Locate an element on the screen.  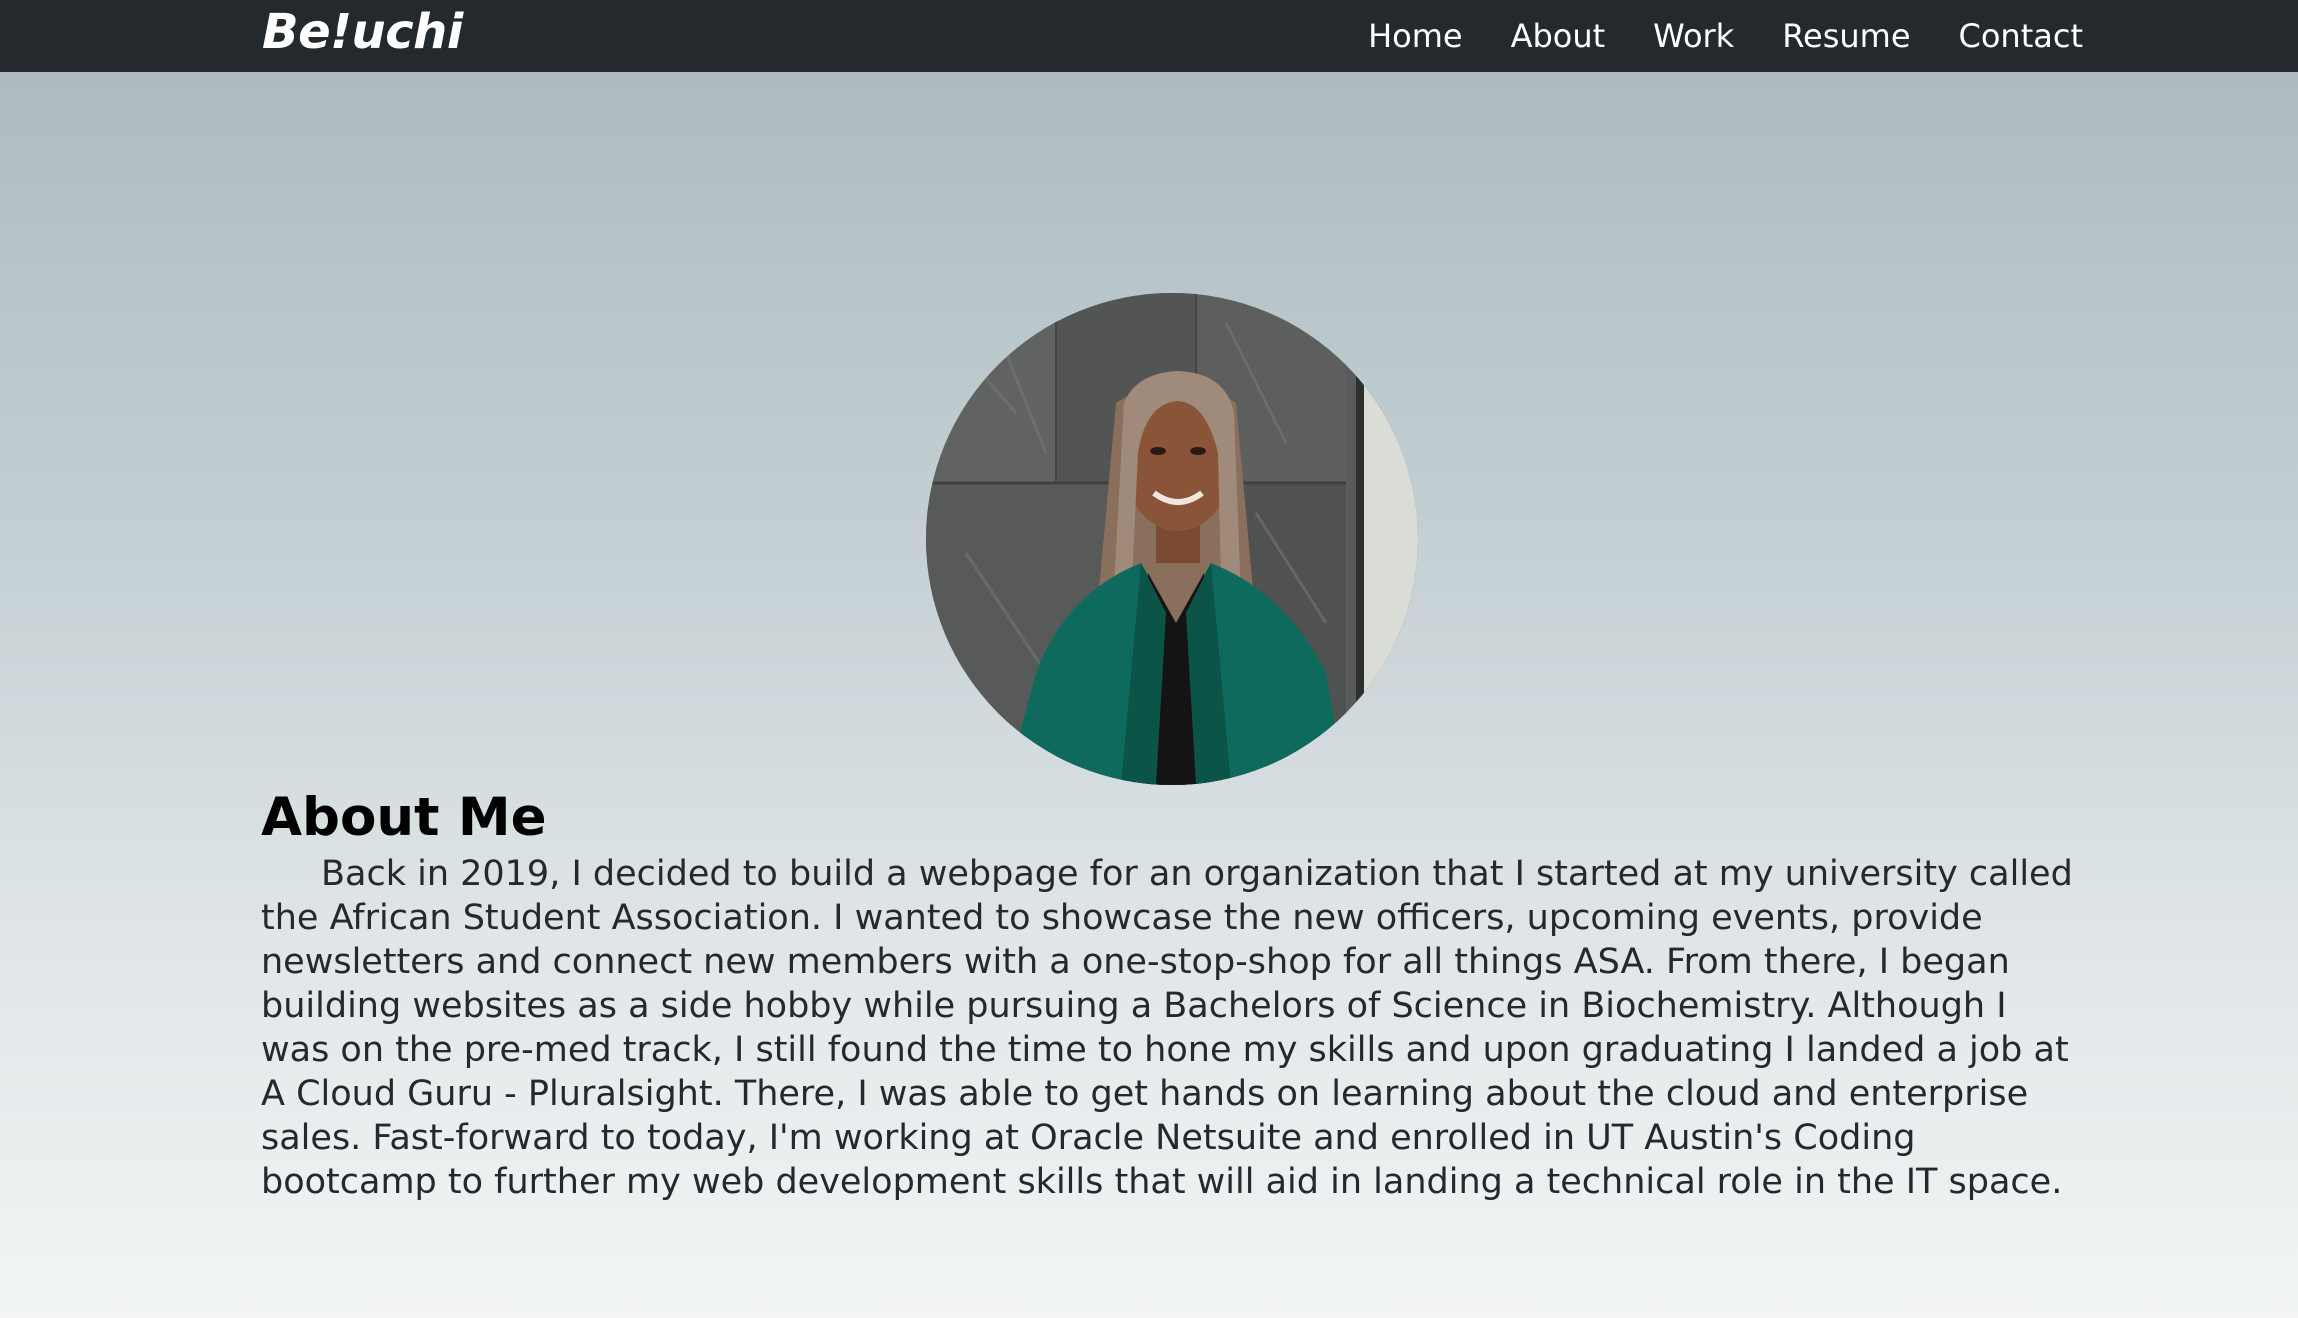
brand-logo: Be!uchi is located at coordinates (362, 32).